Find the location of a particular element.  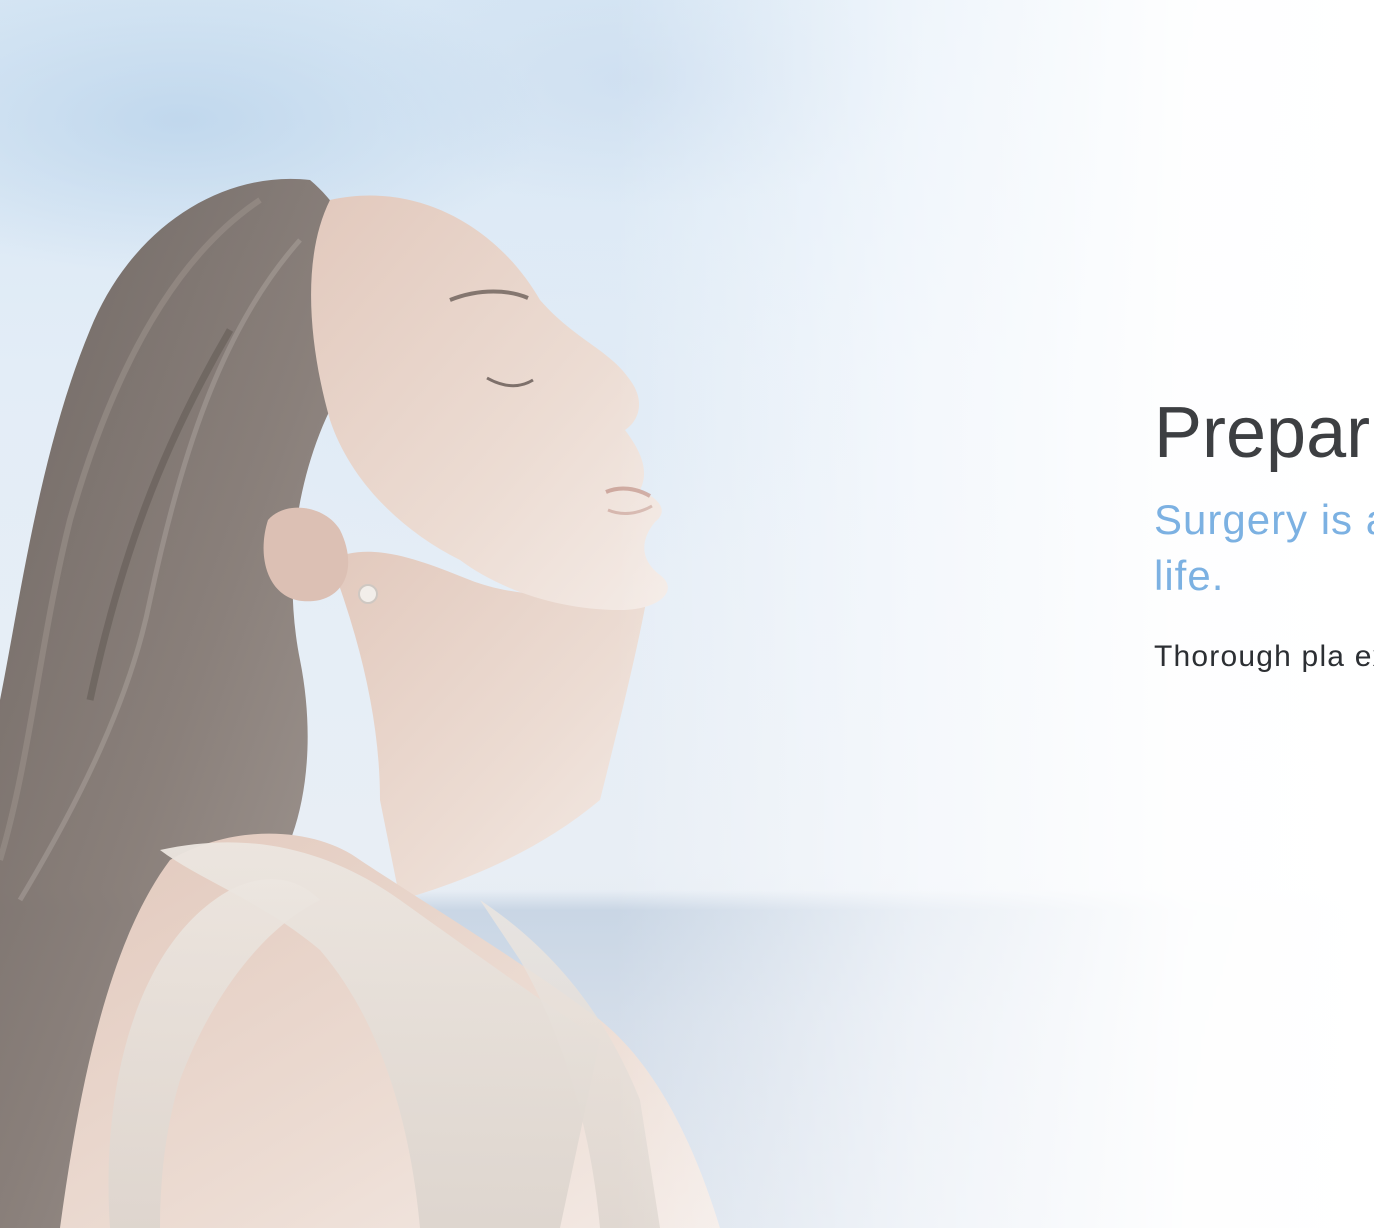

hero-subtitle: Surgery is a short tim your life. is located at coordinates (1264, 547).